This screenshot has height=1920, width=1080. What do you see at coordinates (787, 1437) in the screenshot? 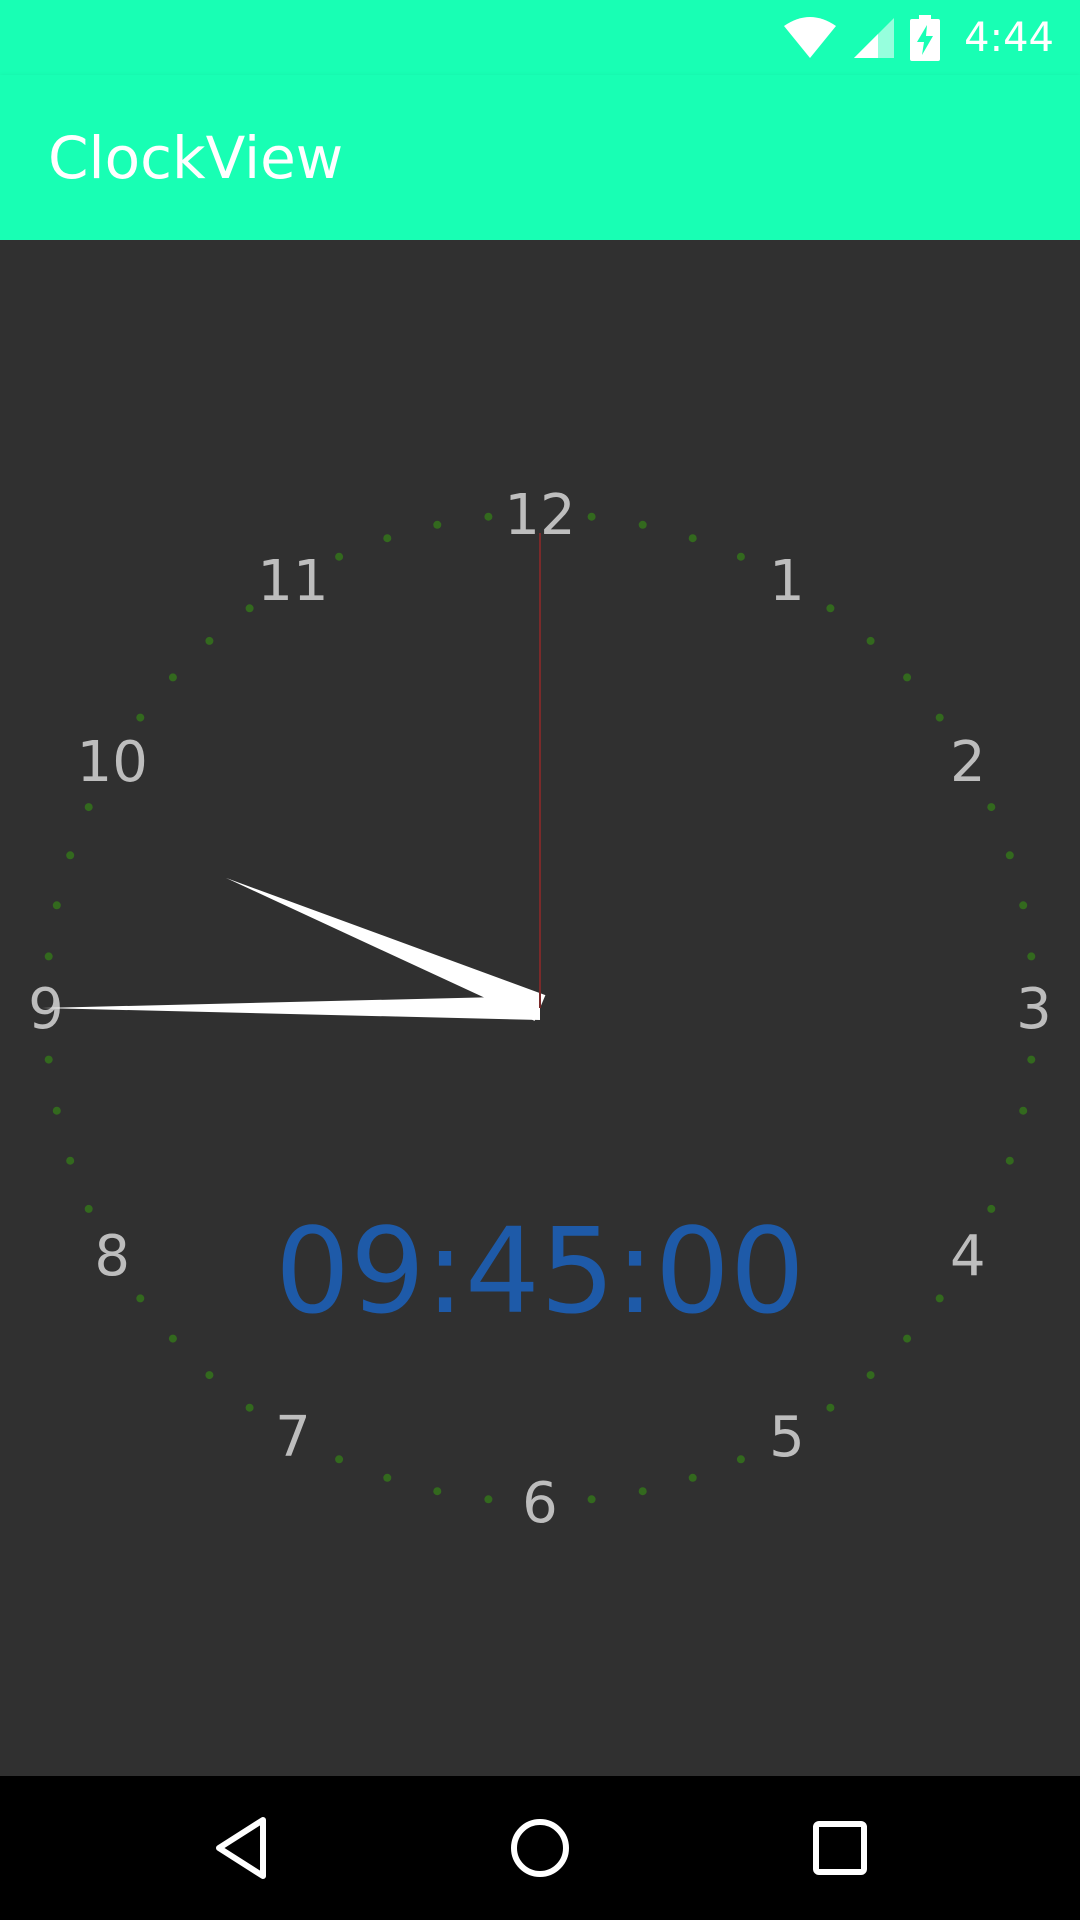
I see `numeral-5: 5` at bounding box center [787, 1437].